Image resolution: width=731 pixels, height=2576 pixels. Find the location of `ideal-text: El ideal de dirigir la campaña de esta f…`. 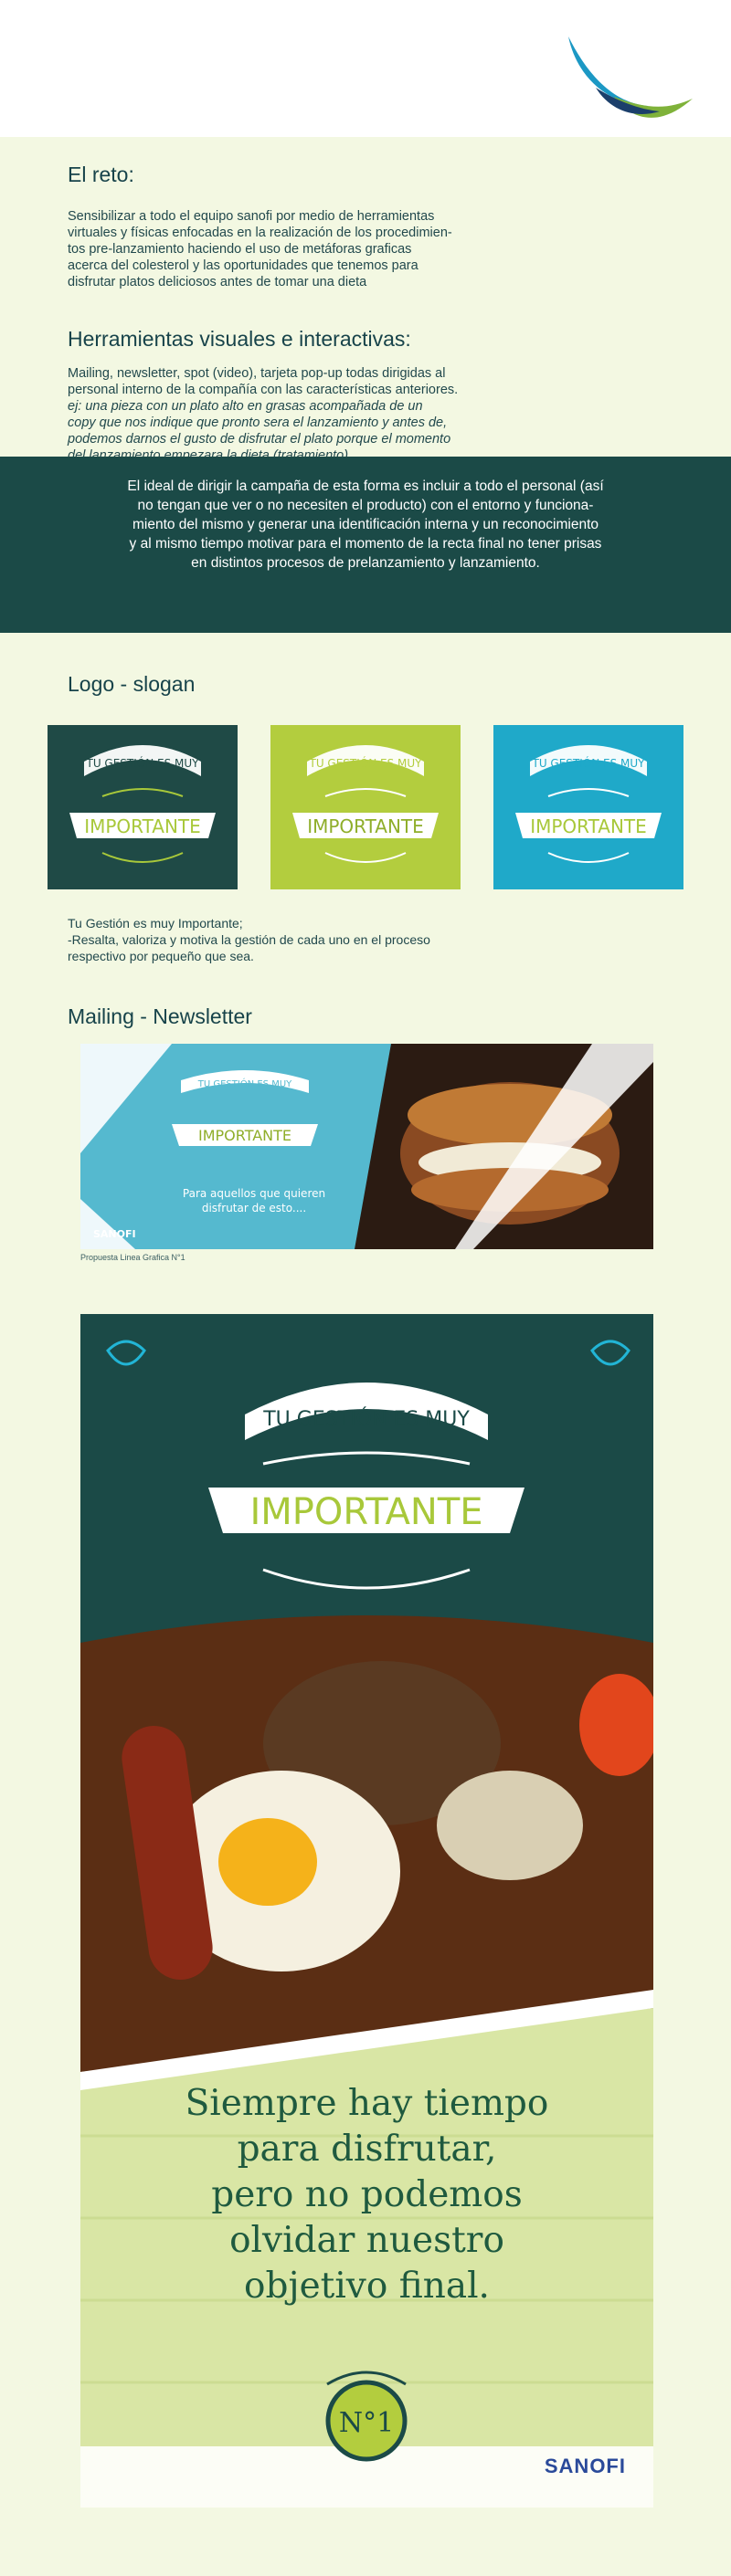

ideal-text: El ideal de dirigir la campaña de esta f… is located at coordinates (365, 525).